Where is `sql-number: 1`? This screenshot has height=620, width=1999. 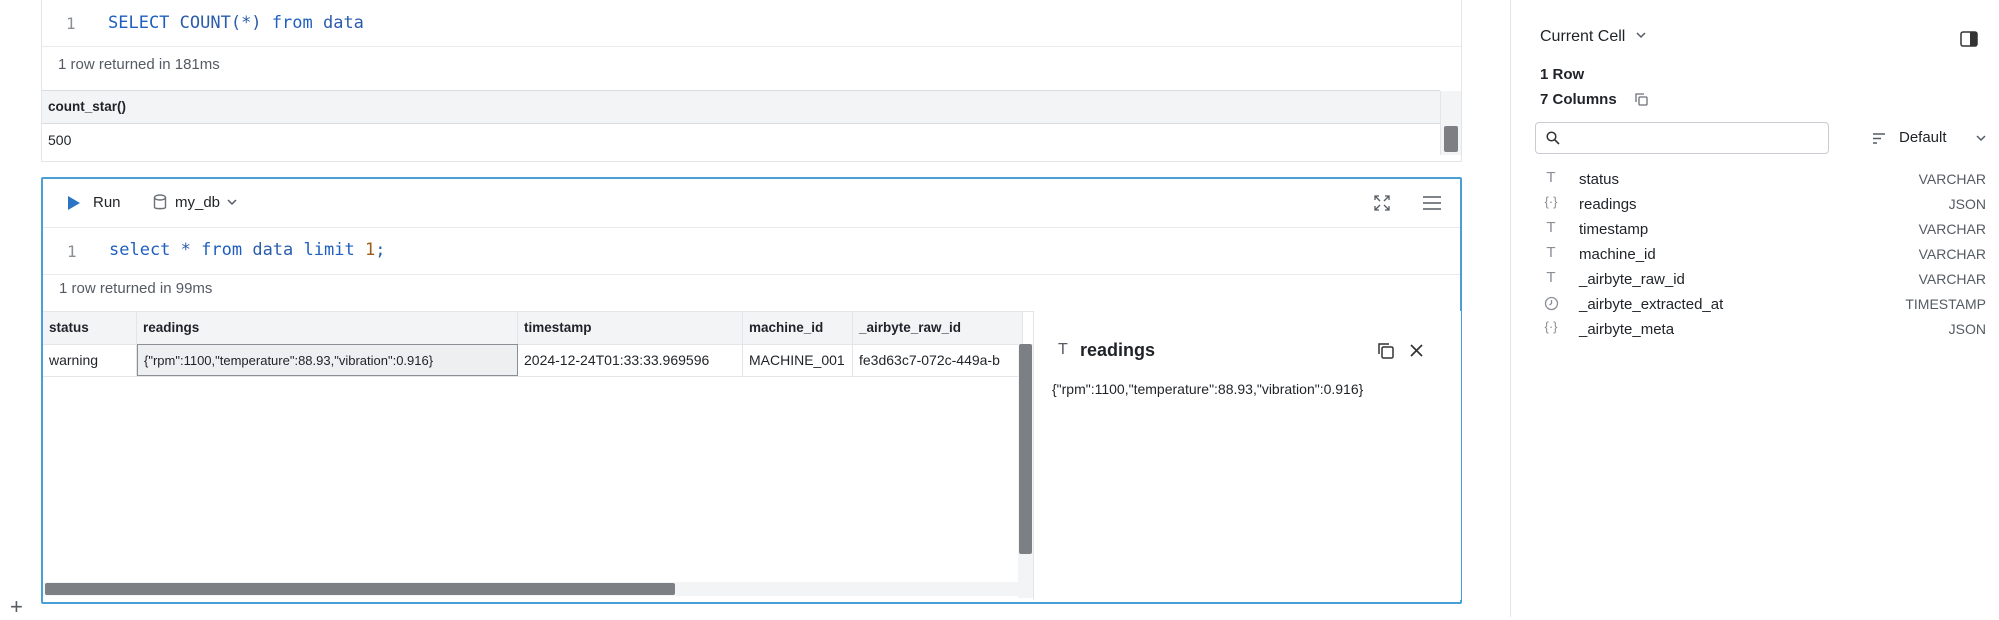 sql-number: 1 is located at coordinates (365, 250).